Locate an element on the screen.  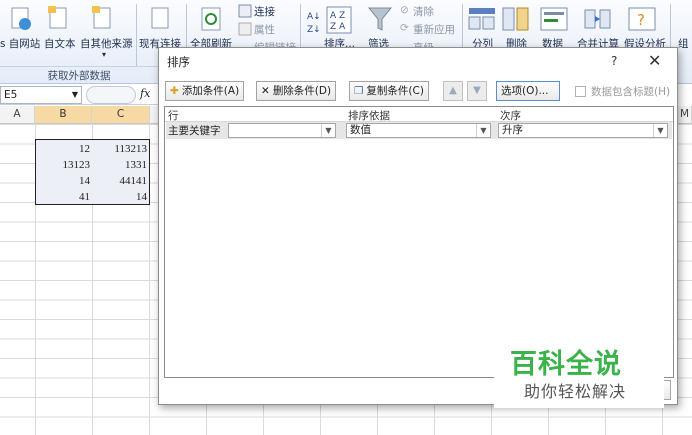
sort-on-select: 数值 ▼ is located at coordinates (418, 130).